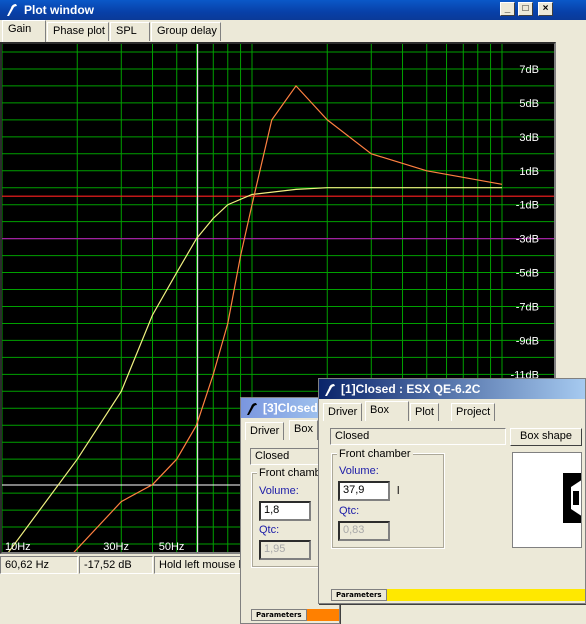  I want to click on window-1-title: [1]Closed : ESX QE-6.2C, so click(411, 389).